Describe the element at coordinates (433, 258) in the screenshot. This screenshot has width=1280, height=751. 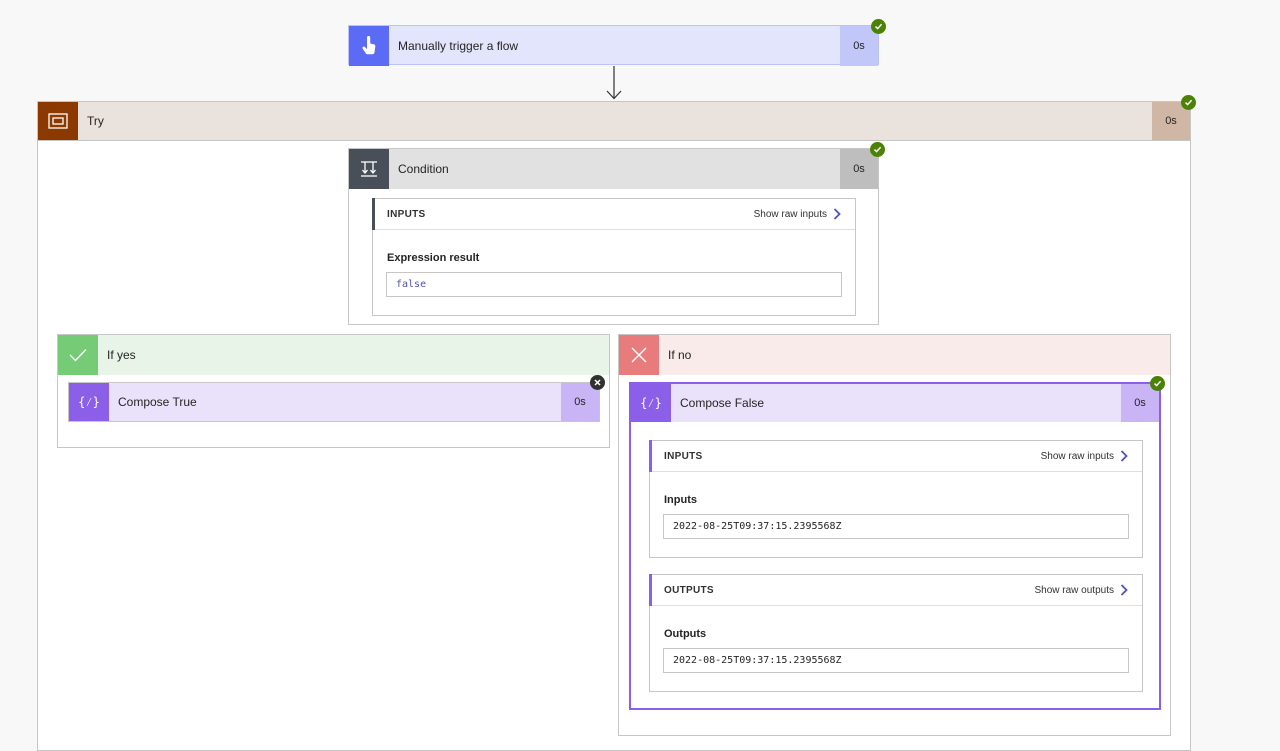
I see `expression-result-label: Expression result` at that location.